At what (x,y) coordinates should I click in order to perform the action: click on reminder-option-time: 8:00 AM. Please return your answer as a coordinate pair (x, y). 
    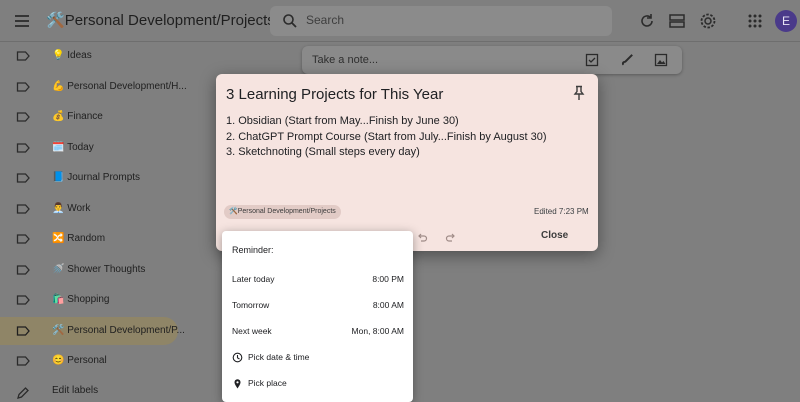
    Looking at the image, I should click on (388, 305).